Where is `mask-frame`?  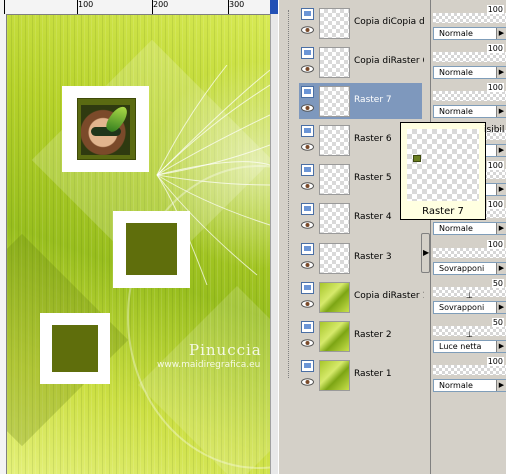 mask-frame is located at coordinates (105, 129).